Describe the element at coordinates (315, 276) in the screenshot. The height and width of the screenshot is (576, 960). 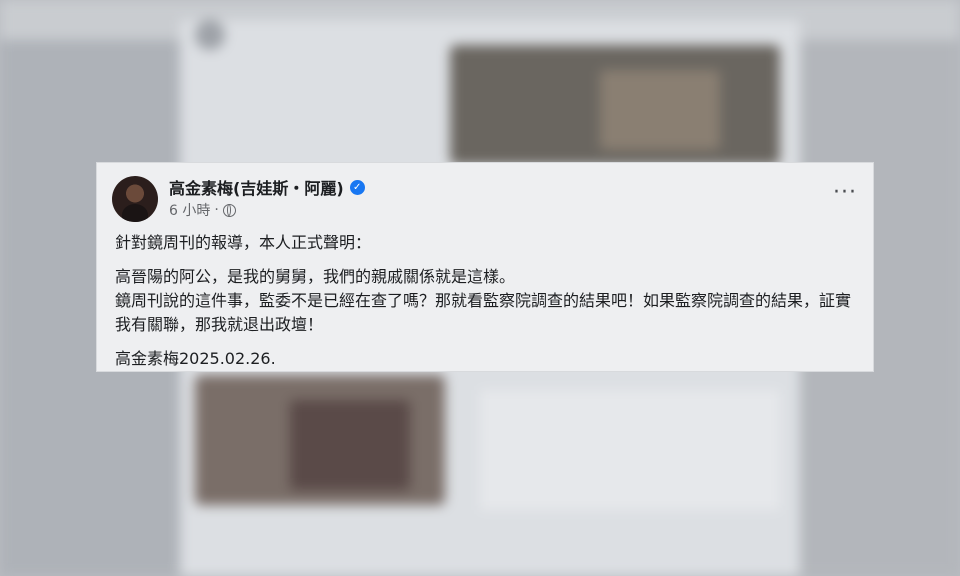
I see `post-text-line: 高晉陽的阿公，是我的舅舅，我們的親戚關係就是這樣。` at that location.